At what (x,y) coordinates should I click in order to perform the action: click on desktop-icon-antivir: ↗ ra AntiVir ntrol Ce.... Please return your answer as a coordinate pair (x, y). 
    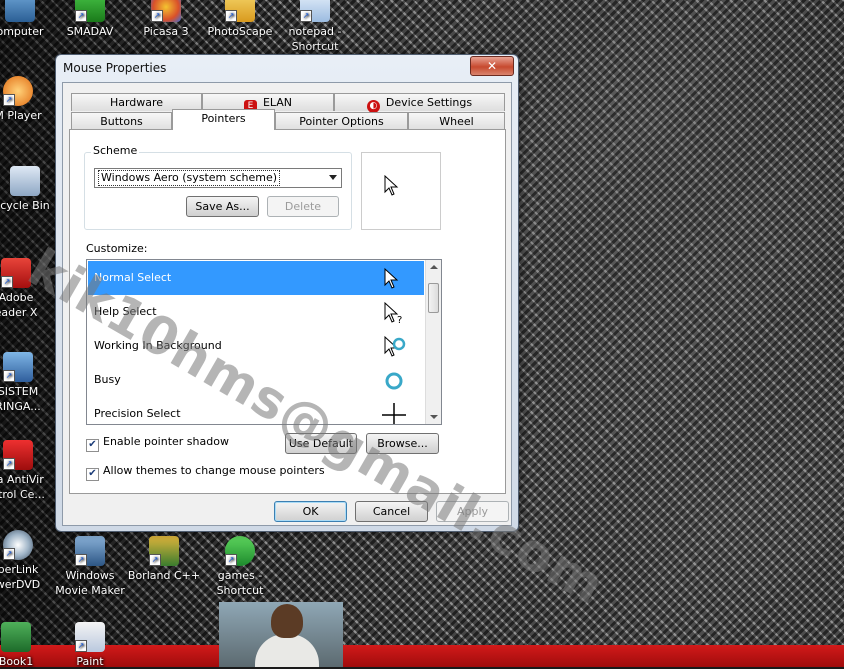
    Looking at the image, I should click on (29, 471).